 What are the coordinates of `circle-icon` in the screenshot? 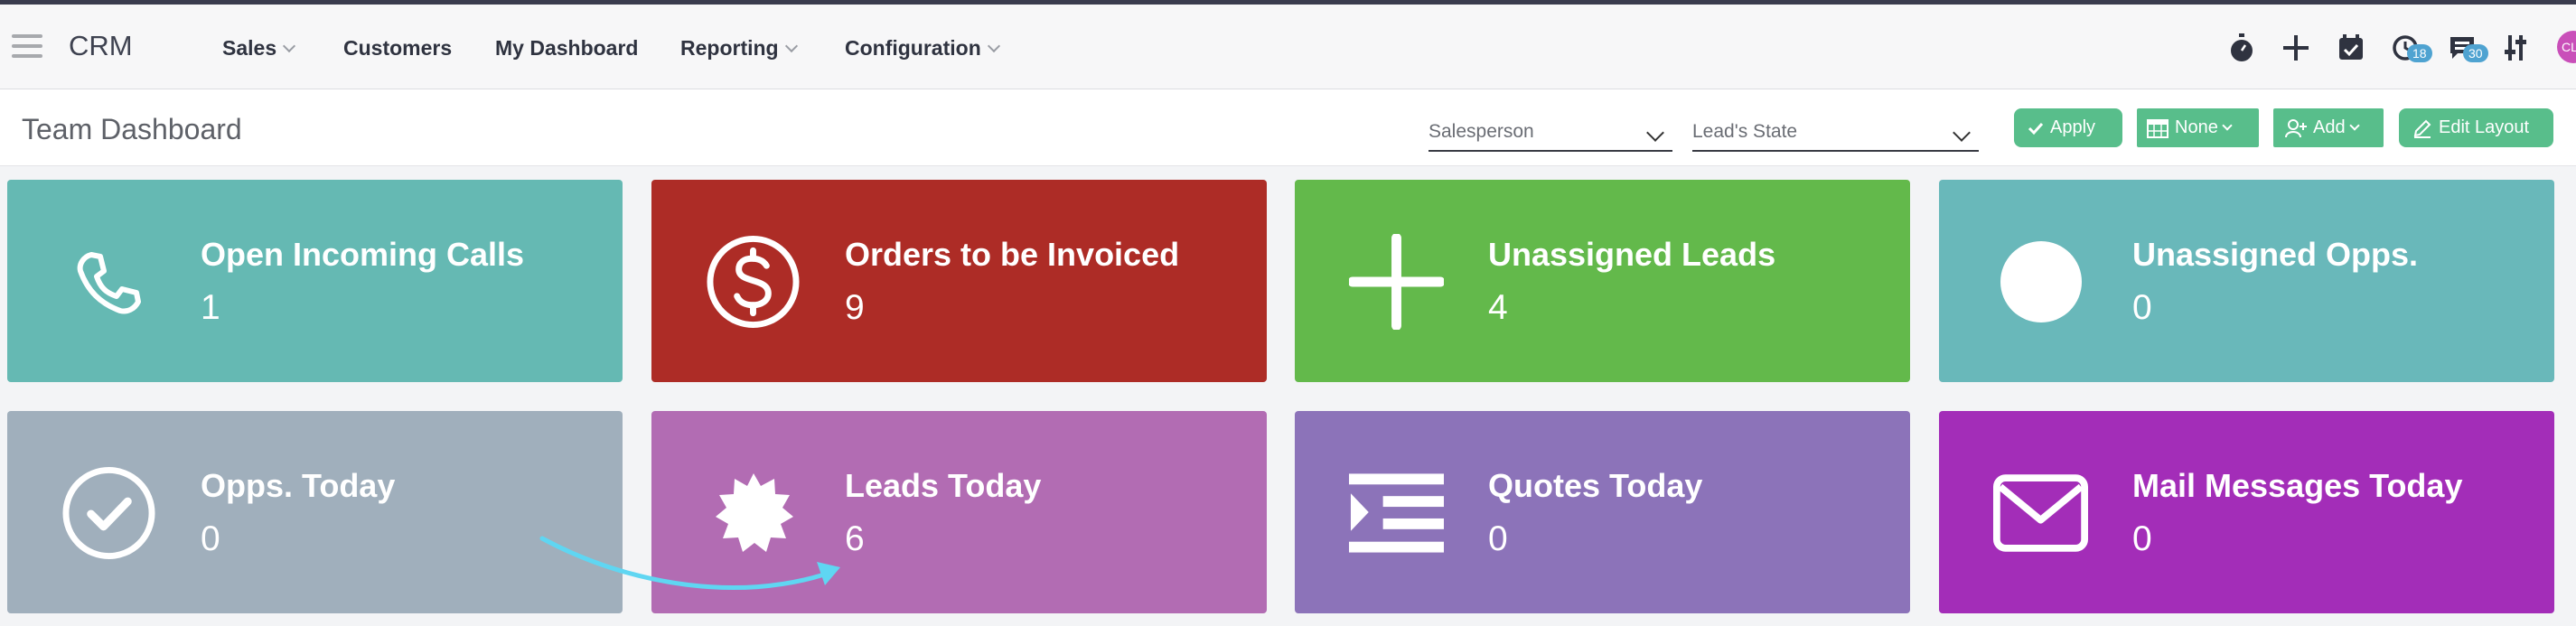 It's located at (2040, 281).